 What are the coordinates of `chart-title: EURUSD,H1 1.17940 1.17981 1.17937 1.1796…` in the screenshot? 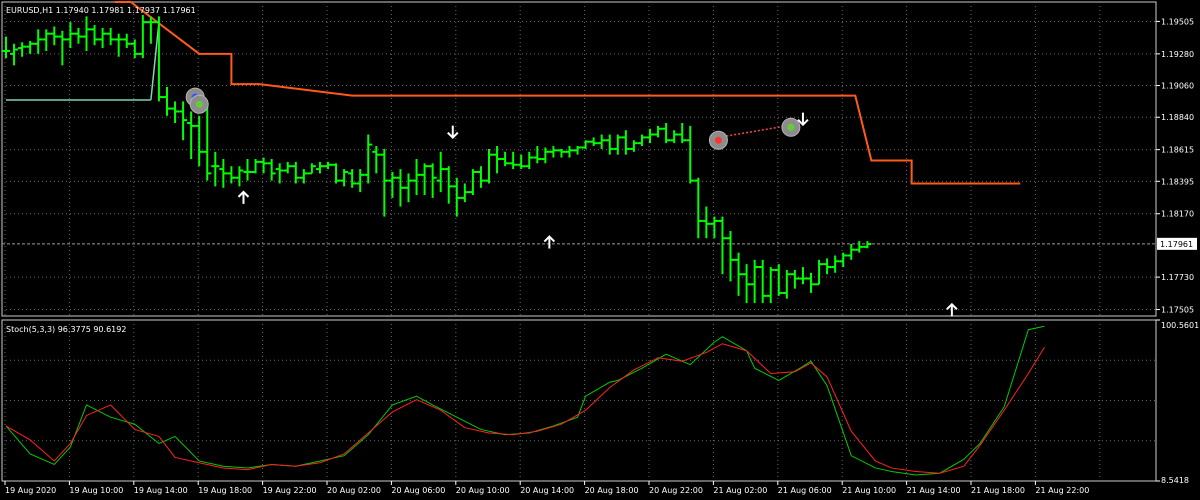 It's located at (101, 10).